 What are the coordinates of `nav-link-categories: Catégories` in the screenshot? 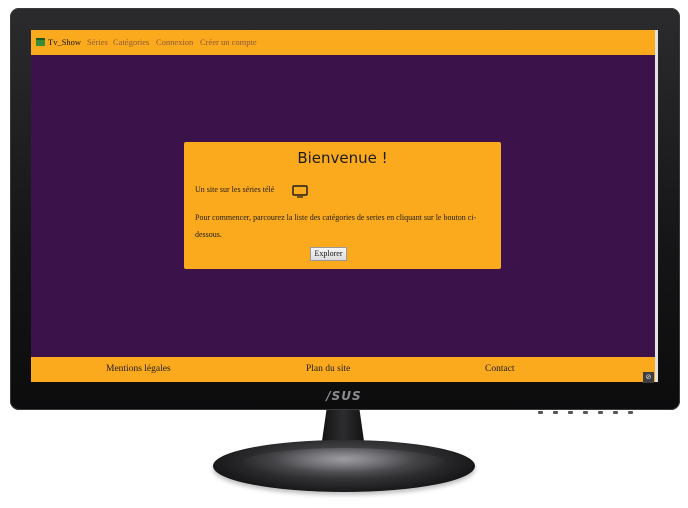 It's located at (131, 42).